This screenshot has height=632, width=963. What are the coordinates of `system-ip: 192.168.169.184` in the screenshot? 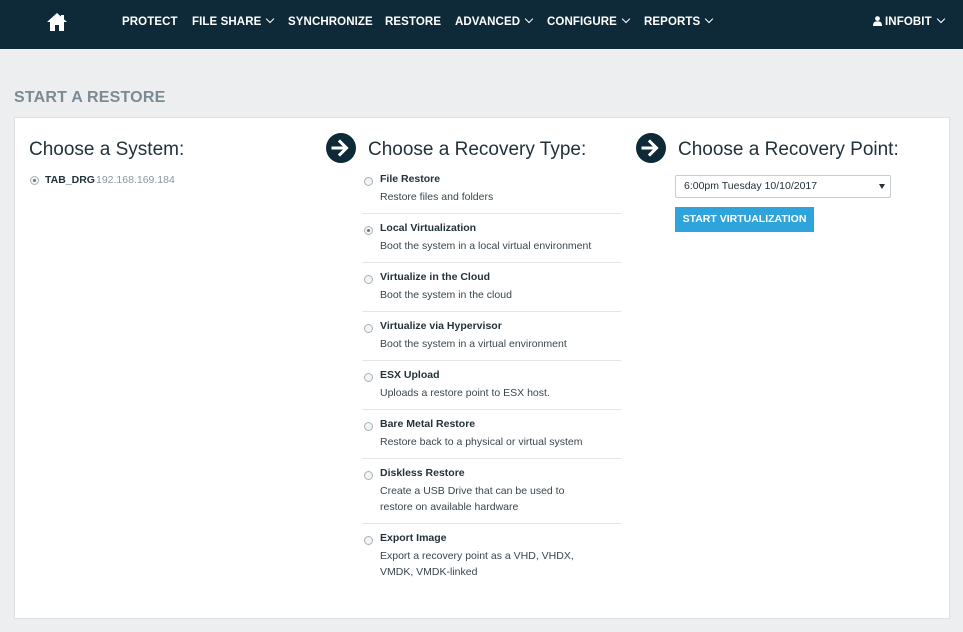 It's located at (135, 180).